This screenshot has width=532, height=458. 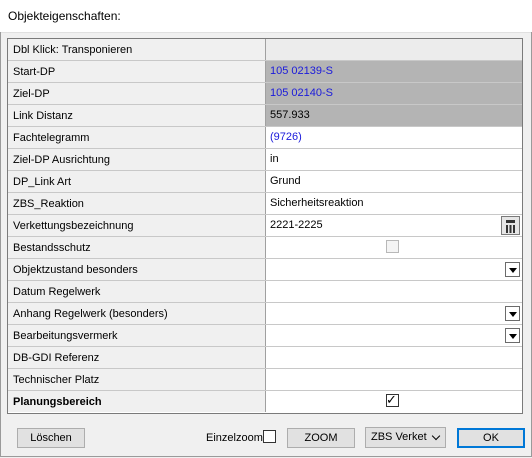 What do you see at coordinates (137, 225) in the screenshot?
I see `property-label: Verkettungsbezeichnung` at bounding box center [137, 225].